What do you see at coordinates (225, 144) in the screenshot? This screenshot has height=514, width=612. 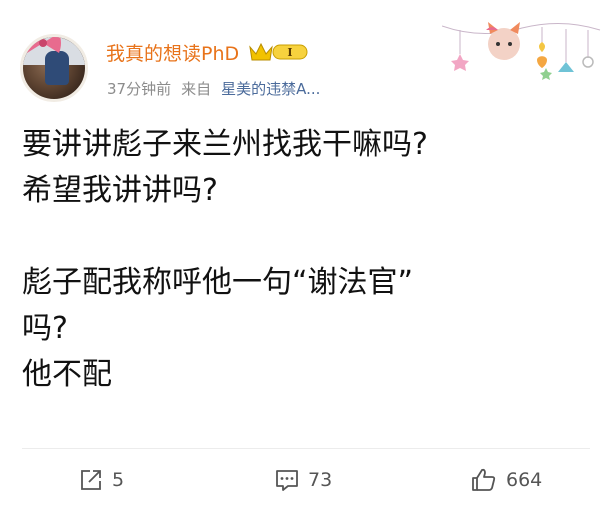 I see `content-line: 要讲讲彪子来兰州找我干嘛吗?` at bounding box center [225, 144].